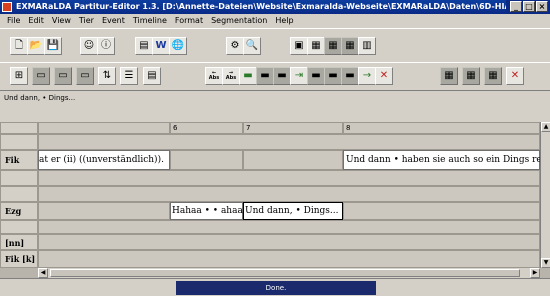 Image resolution: width=550 pixels, height=296 pixels. What do you see at coordinates (12, 160) in the screenshot?
I see `tier-label-fik: Fik` at bounding box center [12, 160].